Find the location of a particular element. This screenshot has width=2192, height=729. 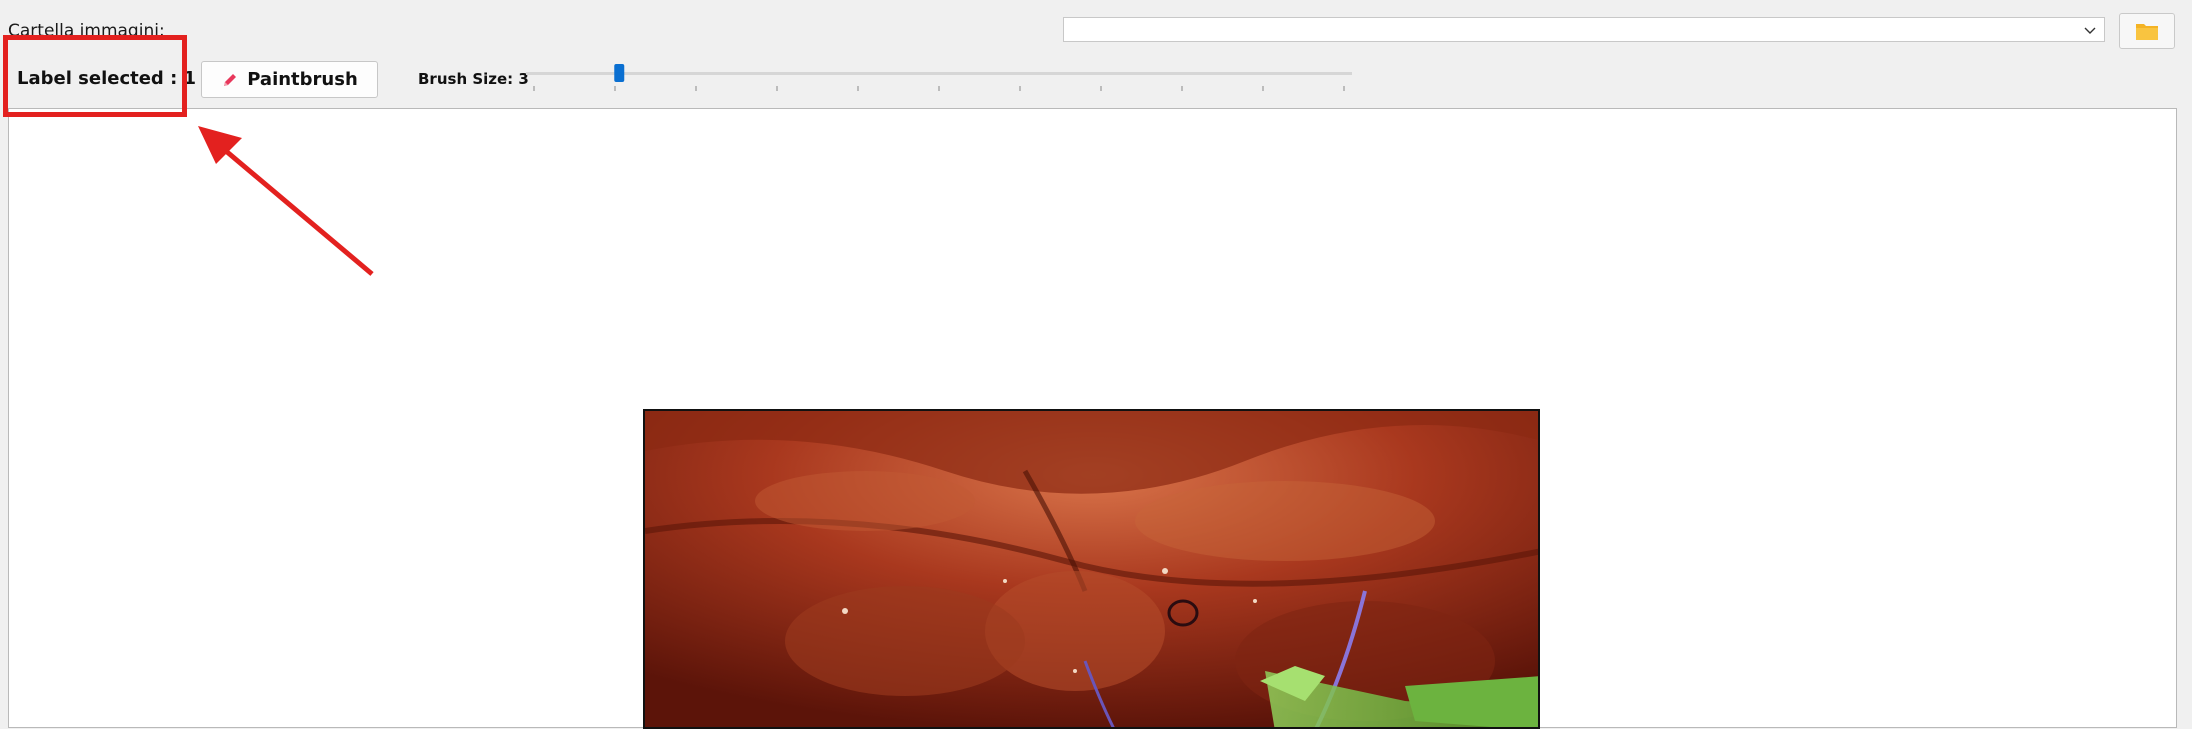

chevron-down-icon is located at coordinates (2090, 30).